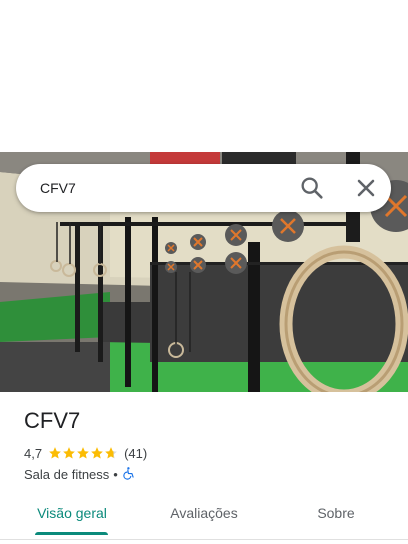  What do you see at coordinates (129, 474) in the screenshot?
I see `wheelchair-icon` at bounding box center [129, 474].